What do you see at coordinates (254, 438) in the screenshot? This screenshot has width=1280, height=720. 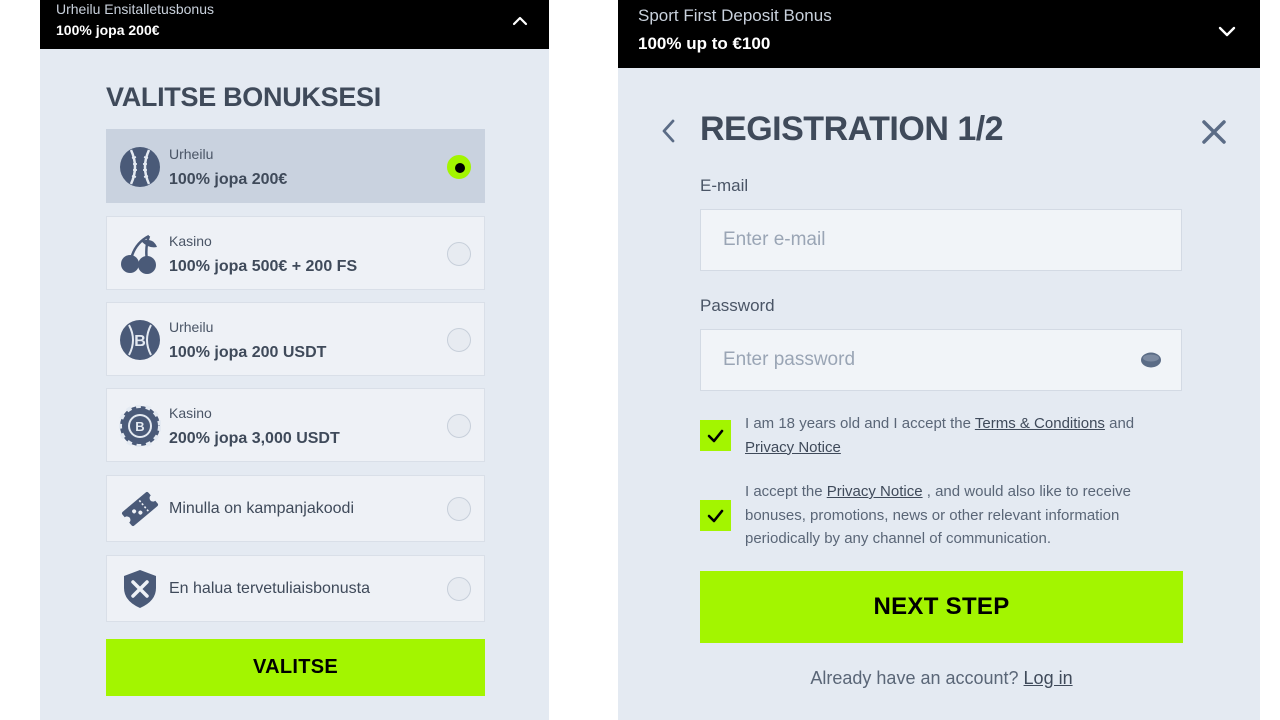 I see `bonus-value: 200% jopa 3,000 USDT` at bounding box center [254, 438].